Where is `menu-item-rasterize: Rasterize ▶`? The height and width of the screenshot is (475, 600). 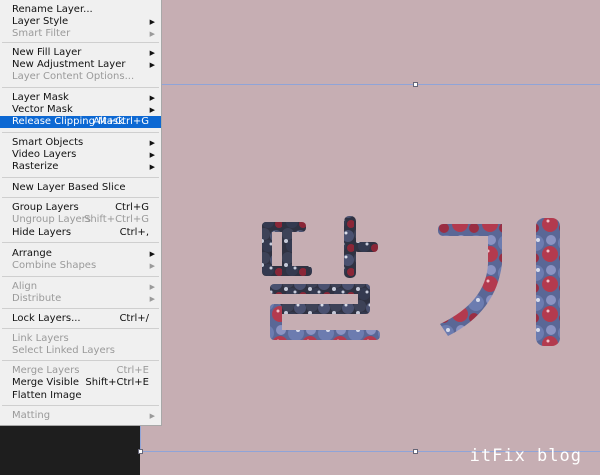
menu-item-rasterize: Rasterize ▶ is located at coordinates (80, 167).